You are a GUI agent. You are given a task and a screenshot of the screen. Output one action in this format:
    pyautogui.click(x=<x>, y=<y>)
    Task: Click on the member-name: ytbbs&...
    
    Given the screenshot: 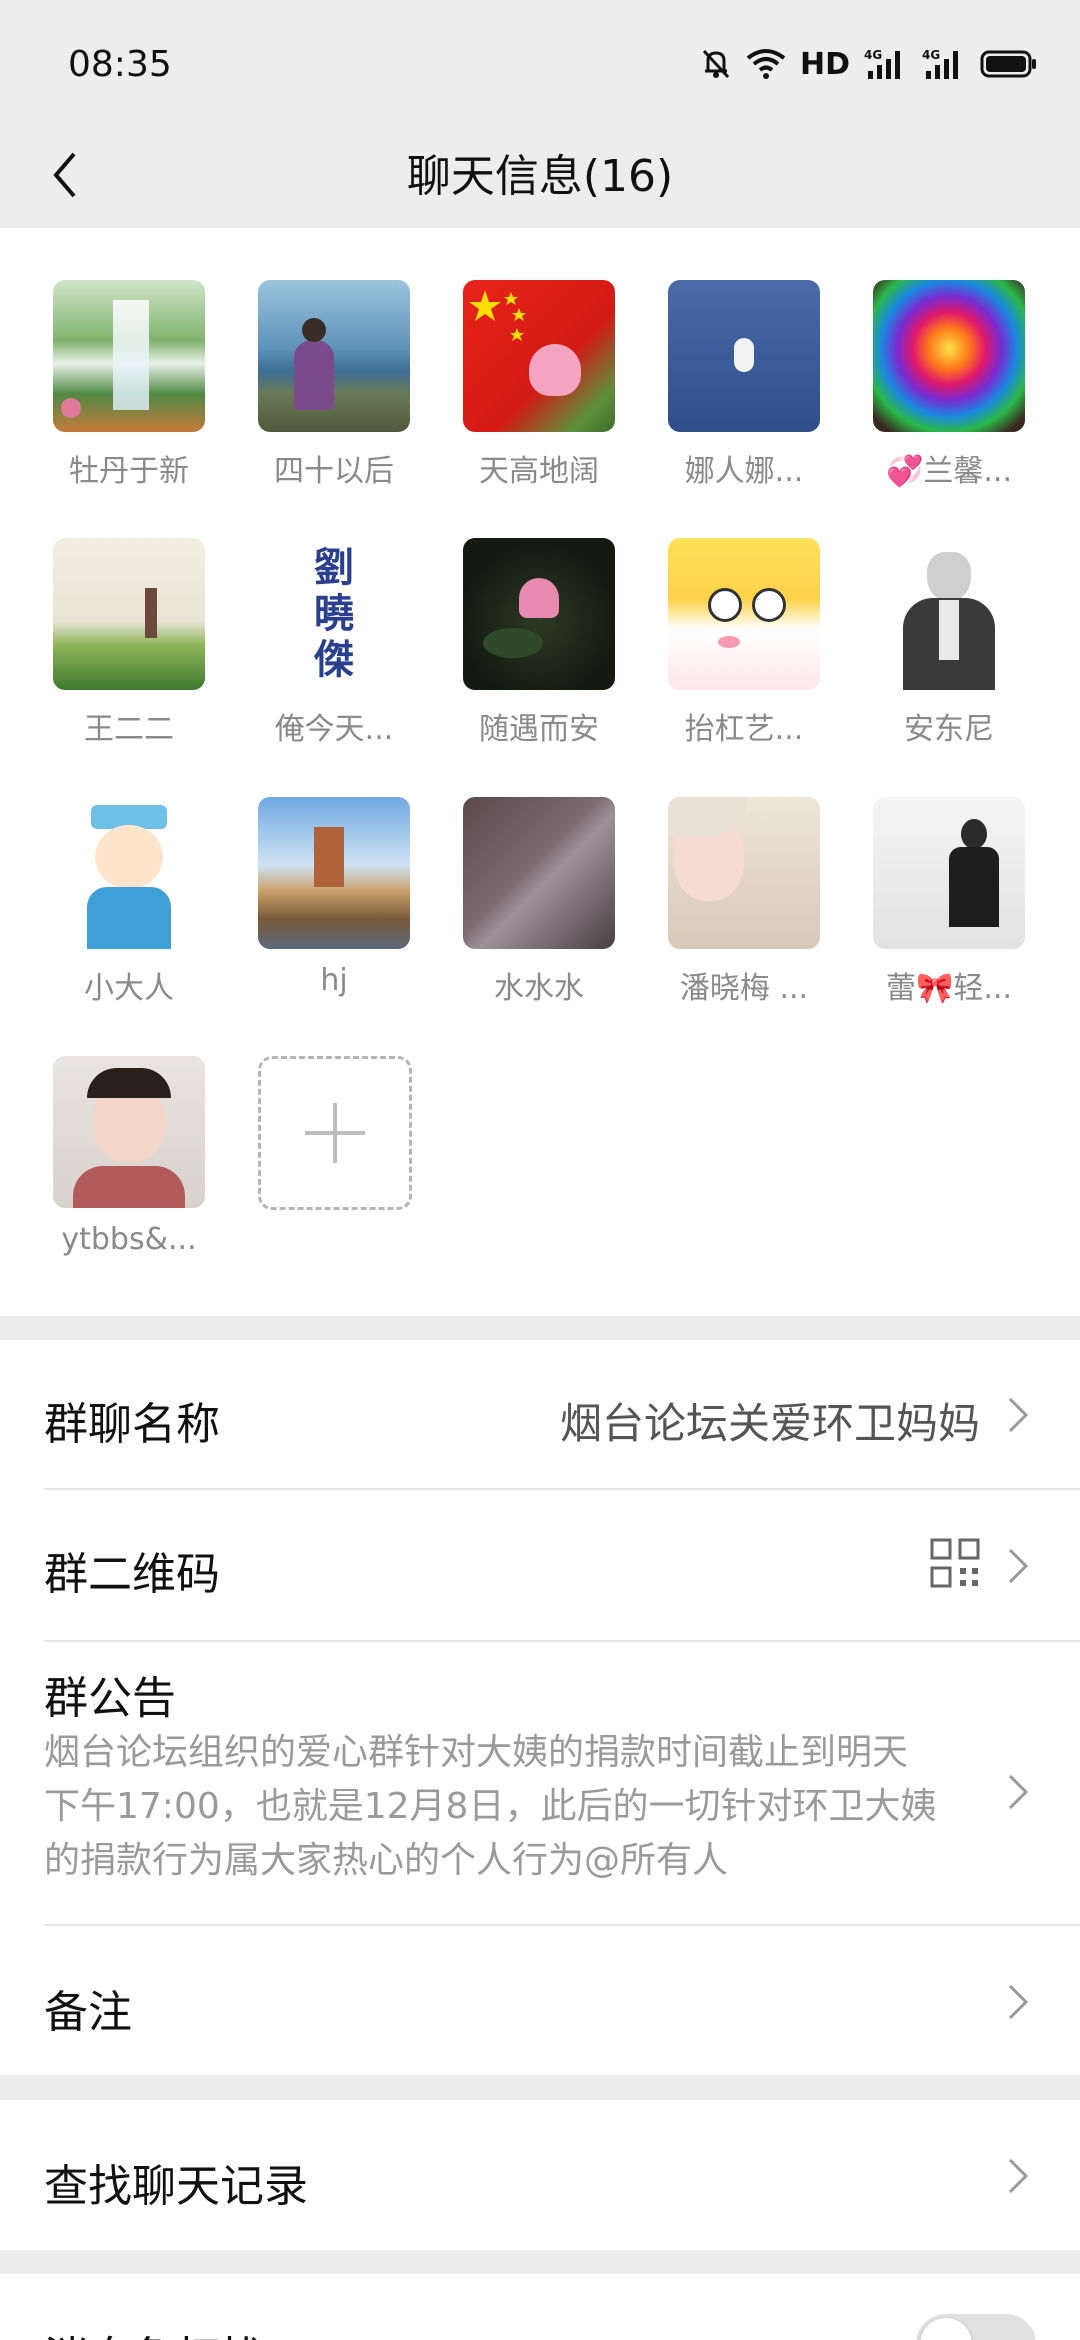 What is the action you would take?
    pyautogui.click(x=129, y=1239)
    